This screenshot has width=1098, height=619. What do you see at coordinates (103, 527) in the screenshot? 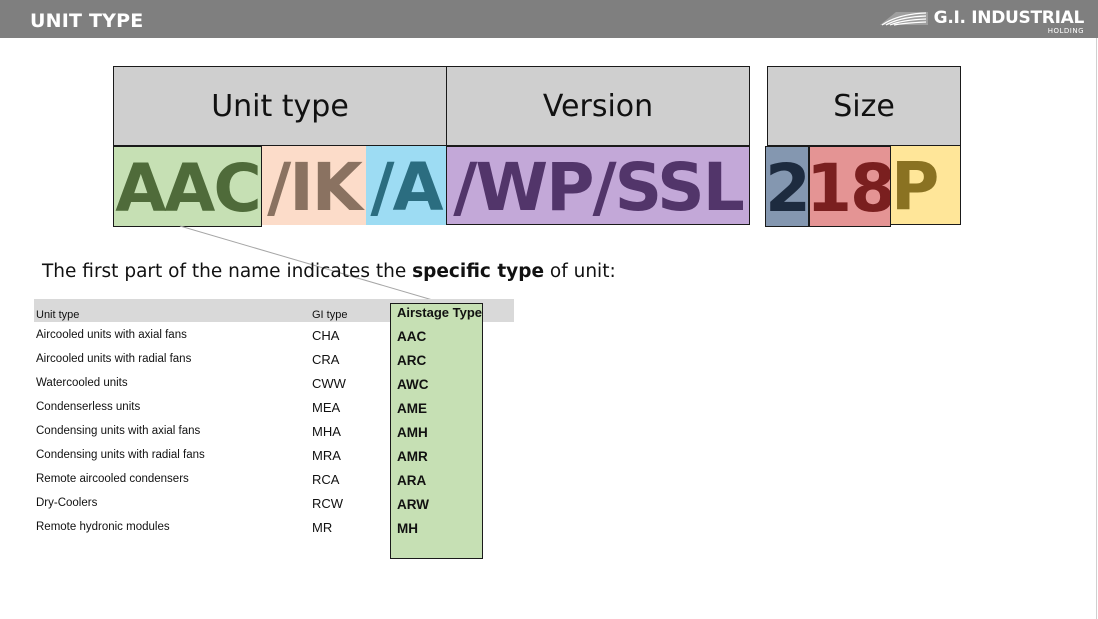
I see `unit-type-cell: Remote hydronic modules` at bounding box center [103, 527].